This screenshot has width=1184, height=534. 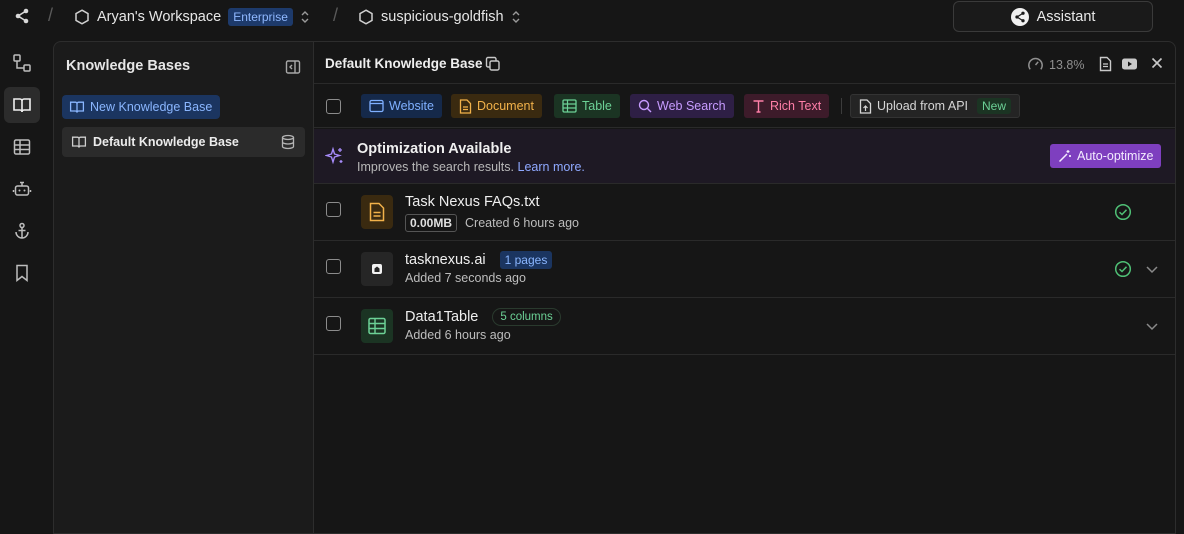 I want to click on database-icon, so click(x=288, y=142).